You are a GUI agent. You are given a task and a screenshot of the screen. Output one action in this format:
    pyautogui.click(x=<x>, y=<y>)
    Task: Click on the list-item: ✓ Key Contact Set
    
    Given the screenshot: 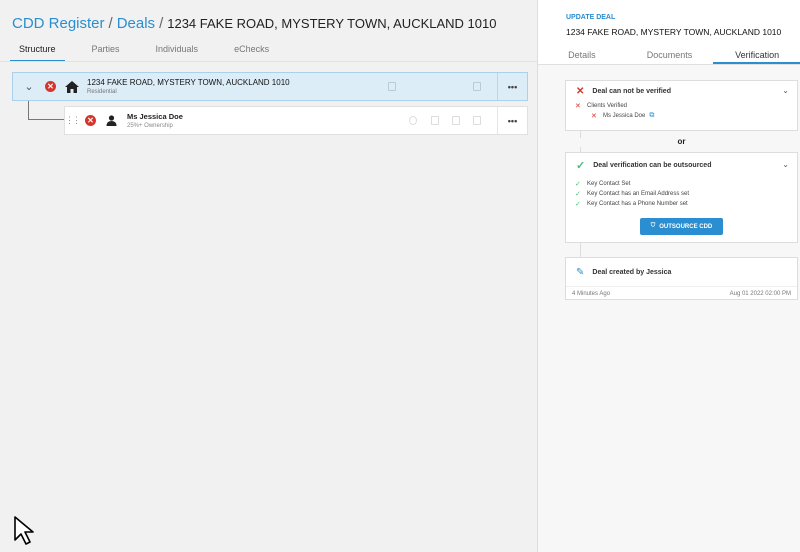 What is the action you would take?
    pyautogui.click(x=686, y=184)
    